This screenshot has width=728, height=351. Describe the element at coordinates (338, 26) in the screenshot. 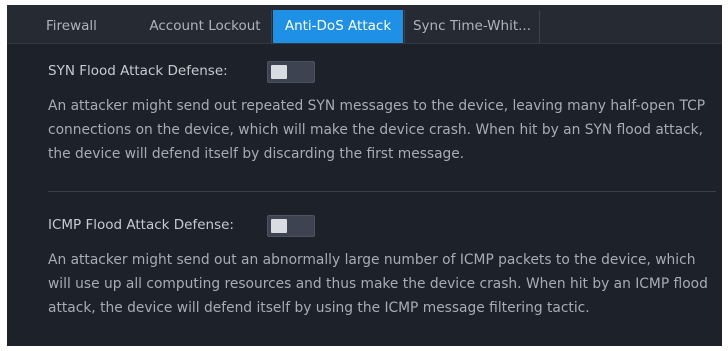

I see `tab-anti-dos-attack: Anti-DoS Attack` at that location.